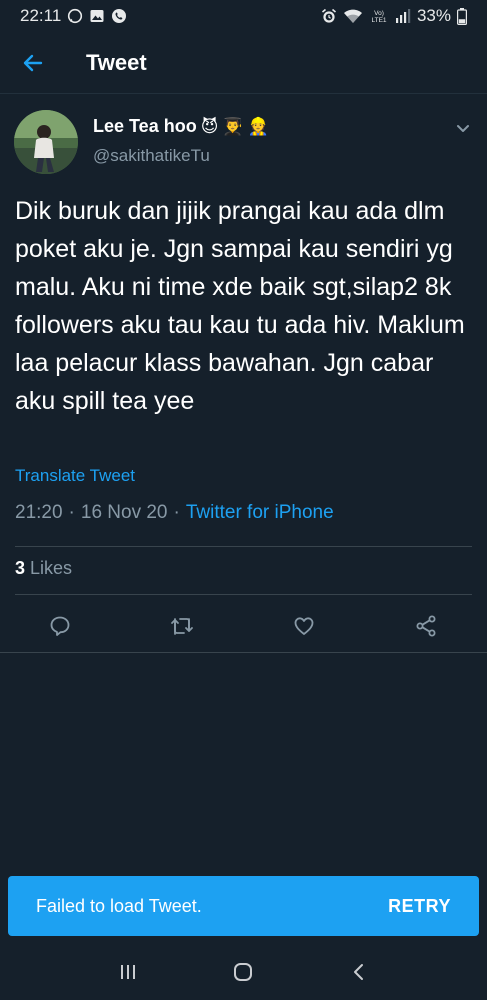 Image resolution: width=487 pixels, height=1000 pixels. Describe the element at coordinates (419, 906) in the screenshot. I see `retry-button: RETRY` at that location.